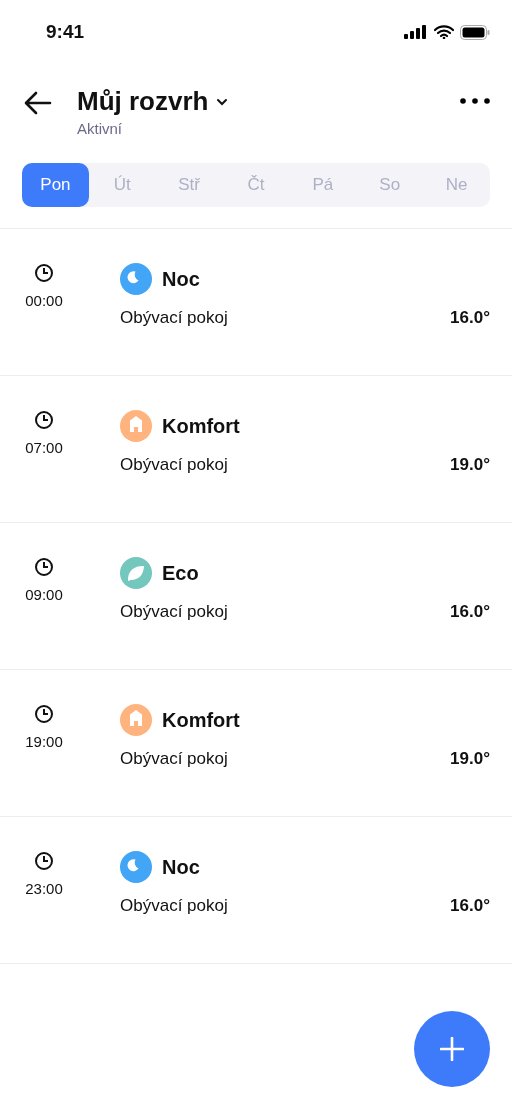 The width and height of the screenshot is (512, 1109). I want to click on wifi-icon, so click(444, 32).